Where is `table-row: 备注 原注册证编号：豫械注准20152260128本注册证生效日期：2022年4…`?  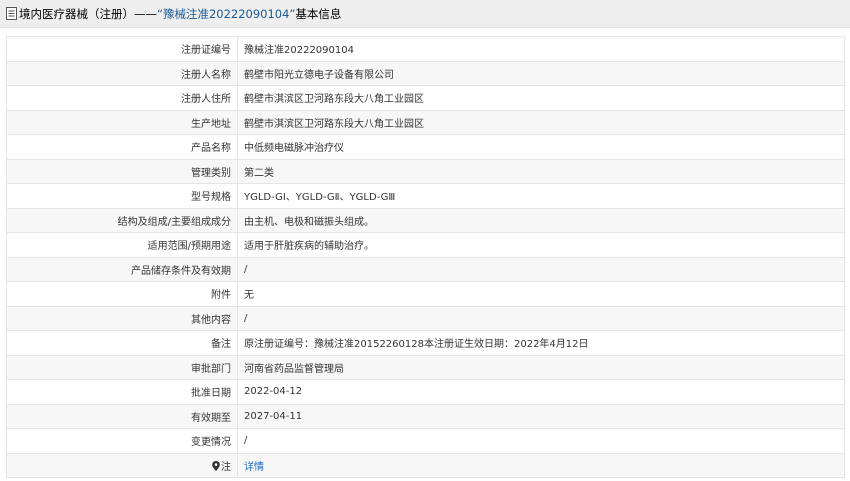
table-row: 备注 原注册证编号：豫械注准20152260128本注册证生效日期：2022年4… is located at coordinates (425, 343).